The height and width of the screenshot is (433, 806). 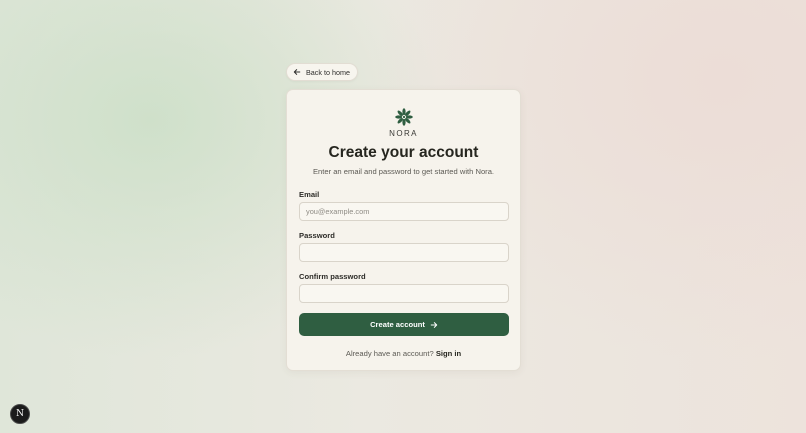 I want to click on confirm-password-label: Confirm password, so click(x=332, y=276).